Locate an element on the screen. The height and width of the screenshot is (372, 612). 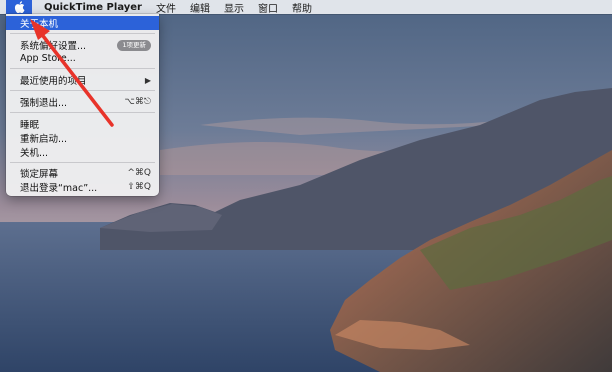
menu-item-sleep: 睡眠 is located at coordinates (82, 124).